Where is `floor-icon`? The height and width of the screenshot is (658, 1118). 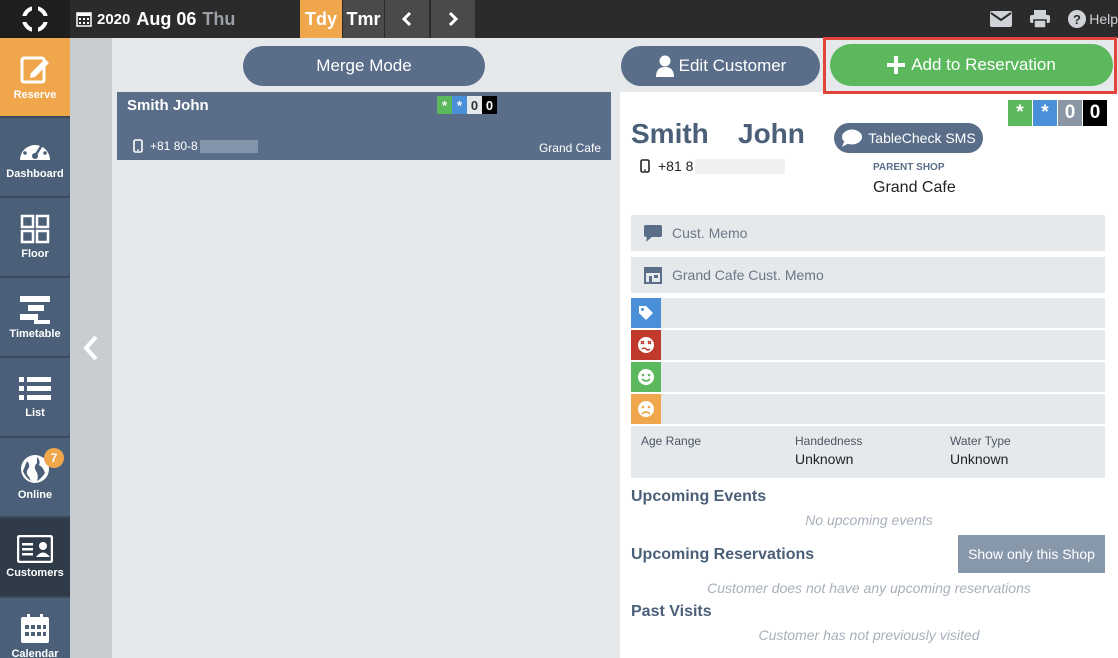
floor-icon is located at coordinates (35, 229).